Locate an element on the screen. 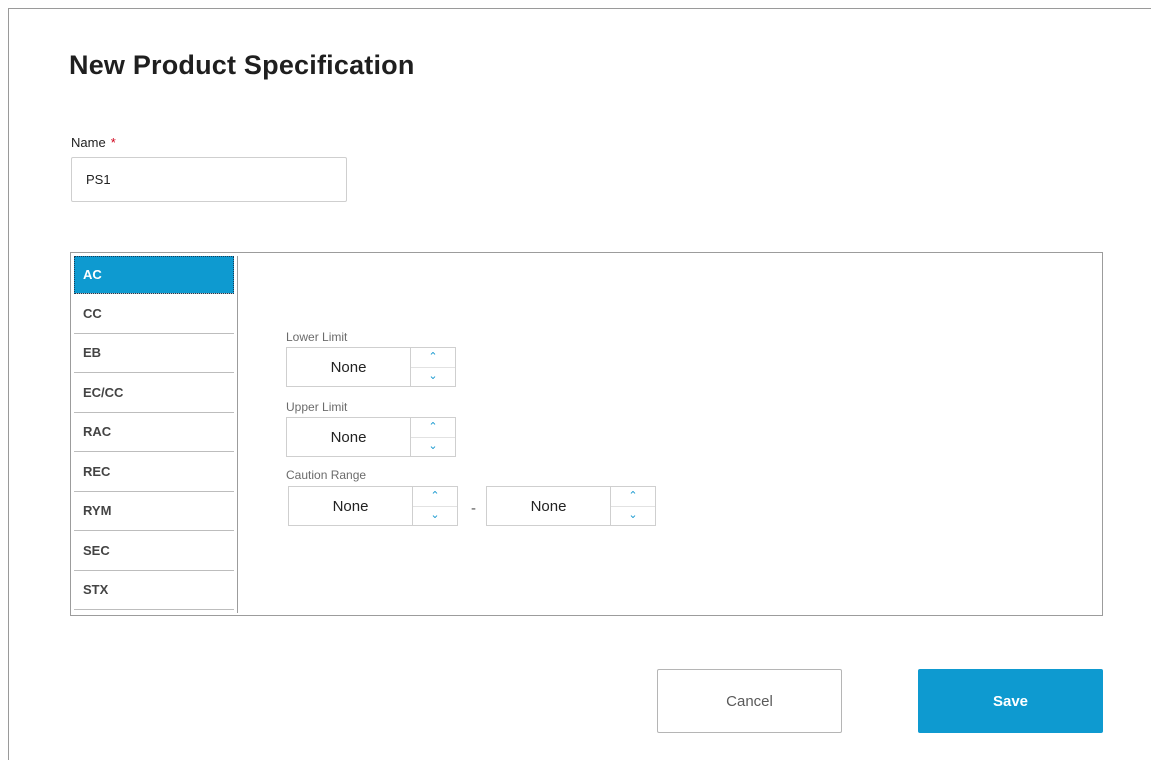 This screenshot has width=1151, height=760. caution-range-from-stepper: None ⌃ ⌄ is located at coordinates (373, 506).